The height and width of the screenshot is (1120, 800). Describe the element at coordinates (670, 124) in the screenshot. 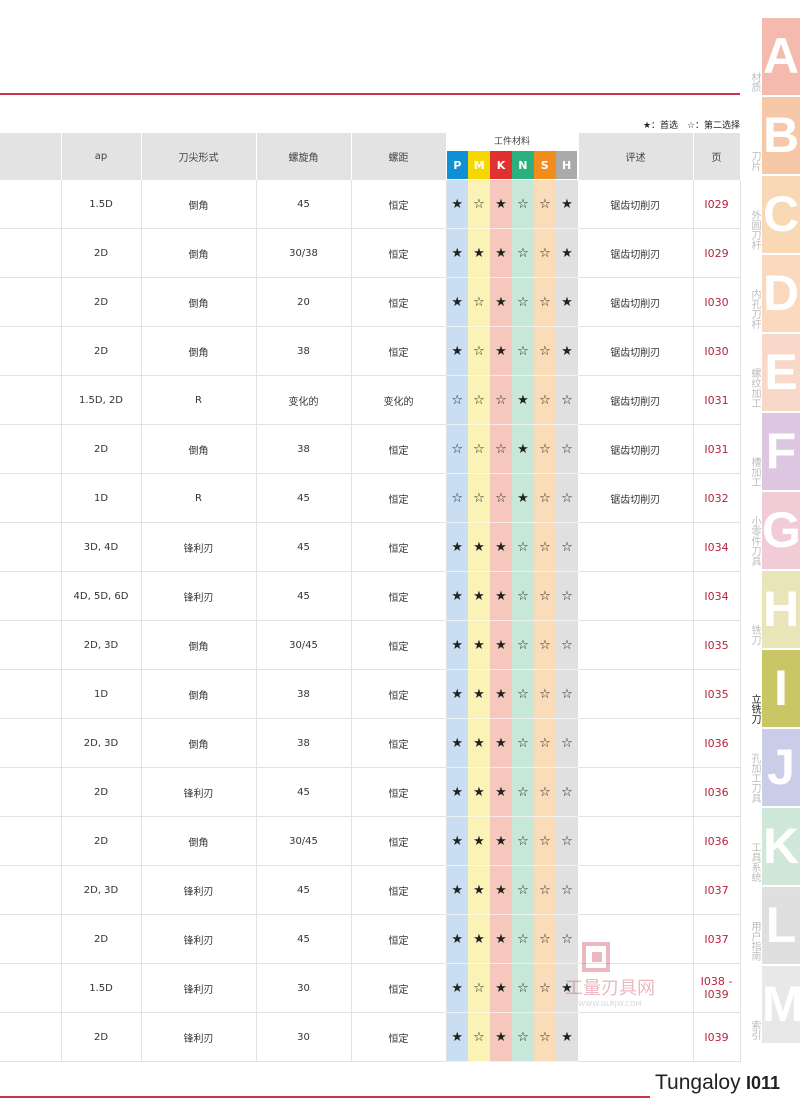

I see `legend: ★：首选 ☆：第二选择` at that location.